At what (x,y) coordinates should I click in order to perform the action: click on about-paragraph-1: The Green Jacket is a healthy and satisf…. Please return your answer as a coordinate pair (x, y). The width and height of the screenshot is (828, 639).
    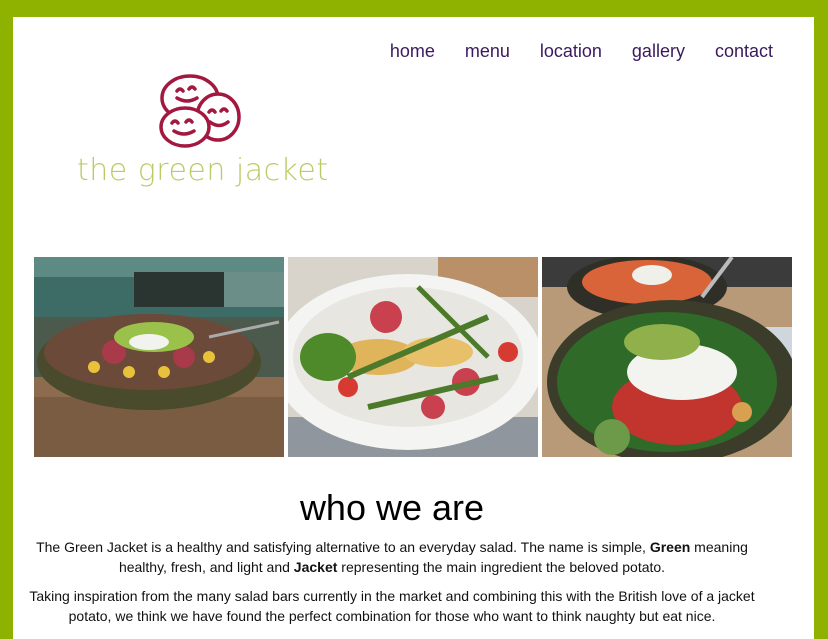
    Looking at the image, I should click on (392, 557).